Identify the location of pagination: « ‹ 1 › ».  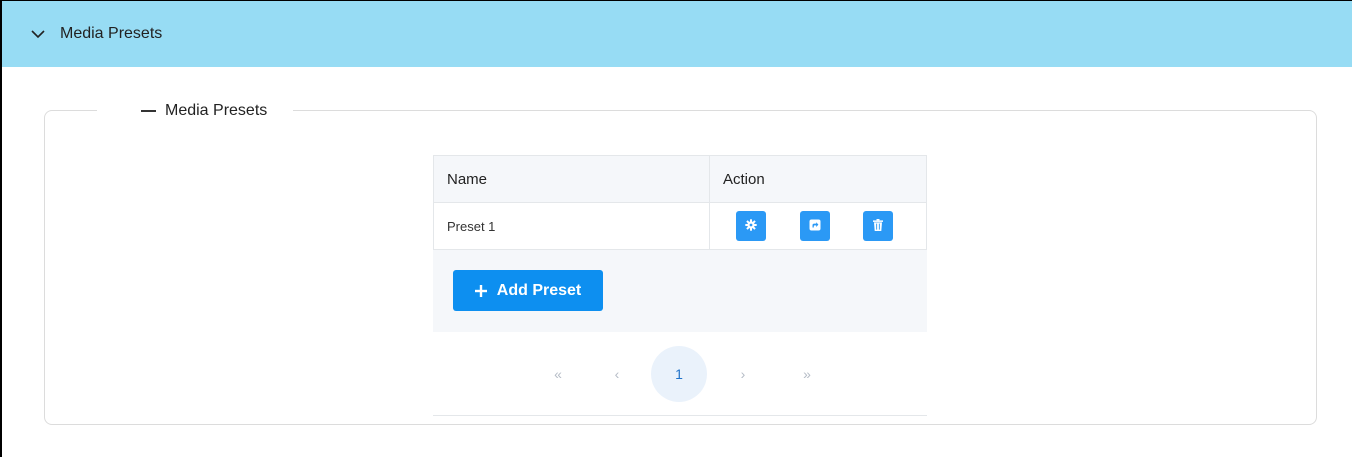
(680, 374).